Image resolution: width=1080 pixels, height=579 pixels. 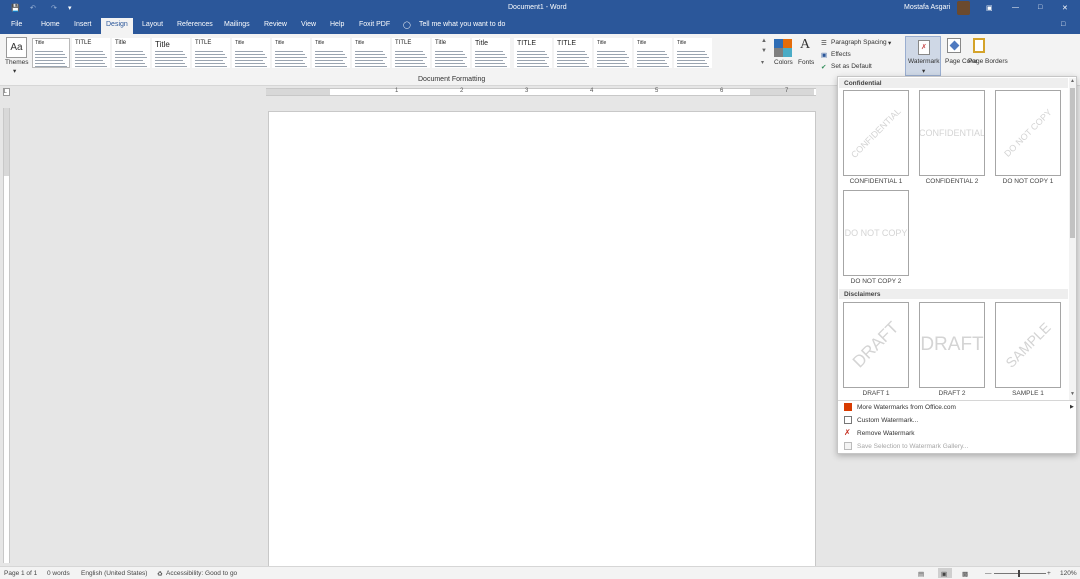 I want to click on page-count: Page 1 of 1, so click(x=20, y=573).